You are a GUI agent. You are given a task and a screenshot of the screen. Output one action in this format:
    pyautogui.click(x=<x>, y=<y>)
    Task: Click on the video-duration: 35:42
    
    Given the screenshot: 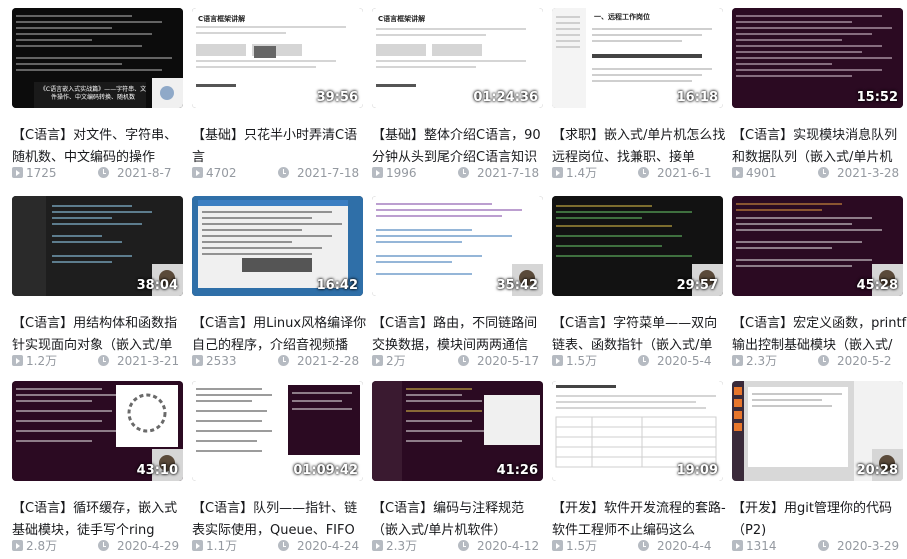 What is the action you would take?
    pyautogui.click(x=517, y=285)
    